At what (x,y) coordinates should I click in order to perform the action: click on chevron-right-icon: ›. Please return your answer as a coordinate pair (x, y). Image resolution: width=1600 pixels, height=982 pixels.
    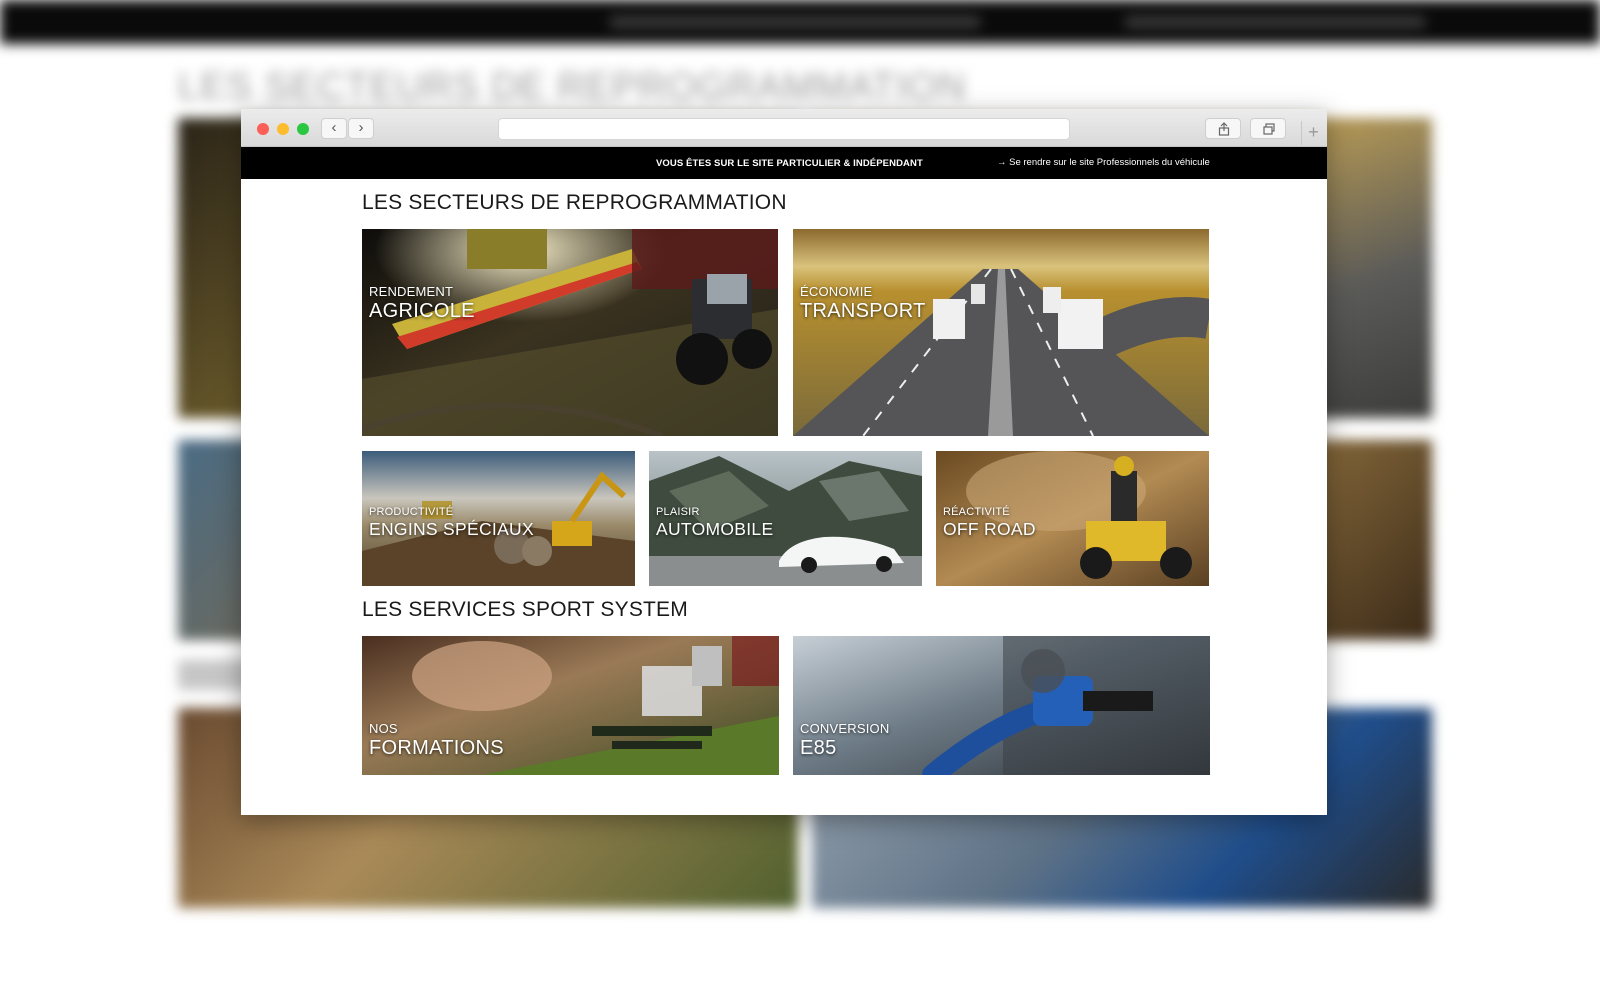
    Looking at the image, I should click on (361, 128).